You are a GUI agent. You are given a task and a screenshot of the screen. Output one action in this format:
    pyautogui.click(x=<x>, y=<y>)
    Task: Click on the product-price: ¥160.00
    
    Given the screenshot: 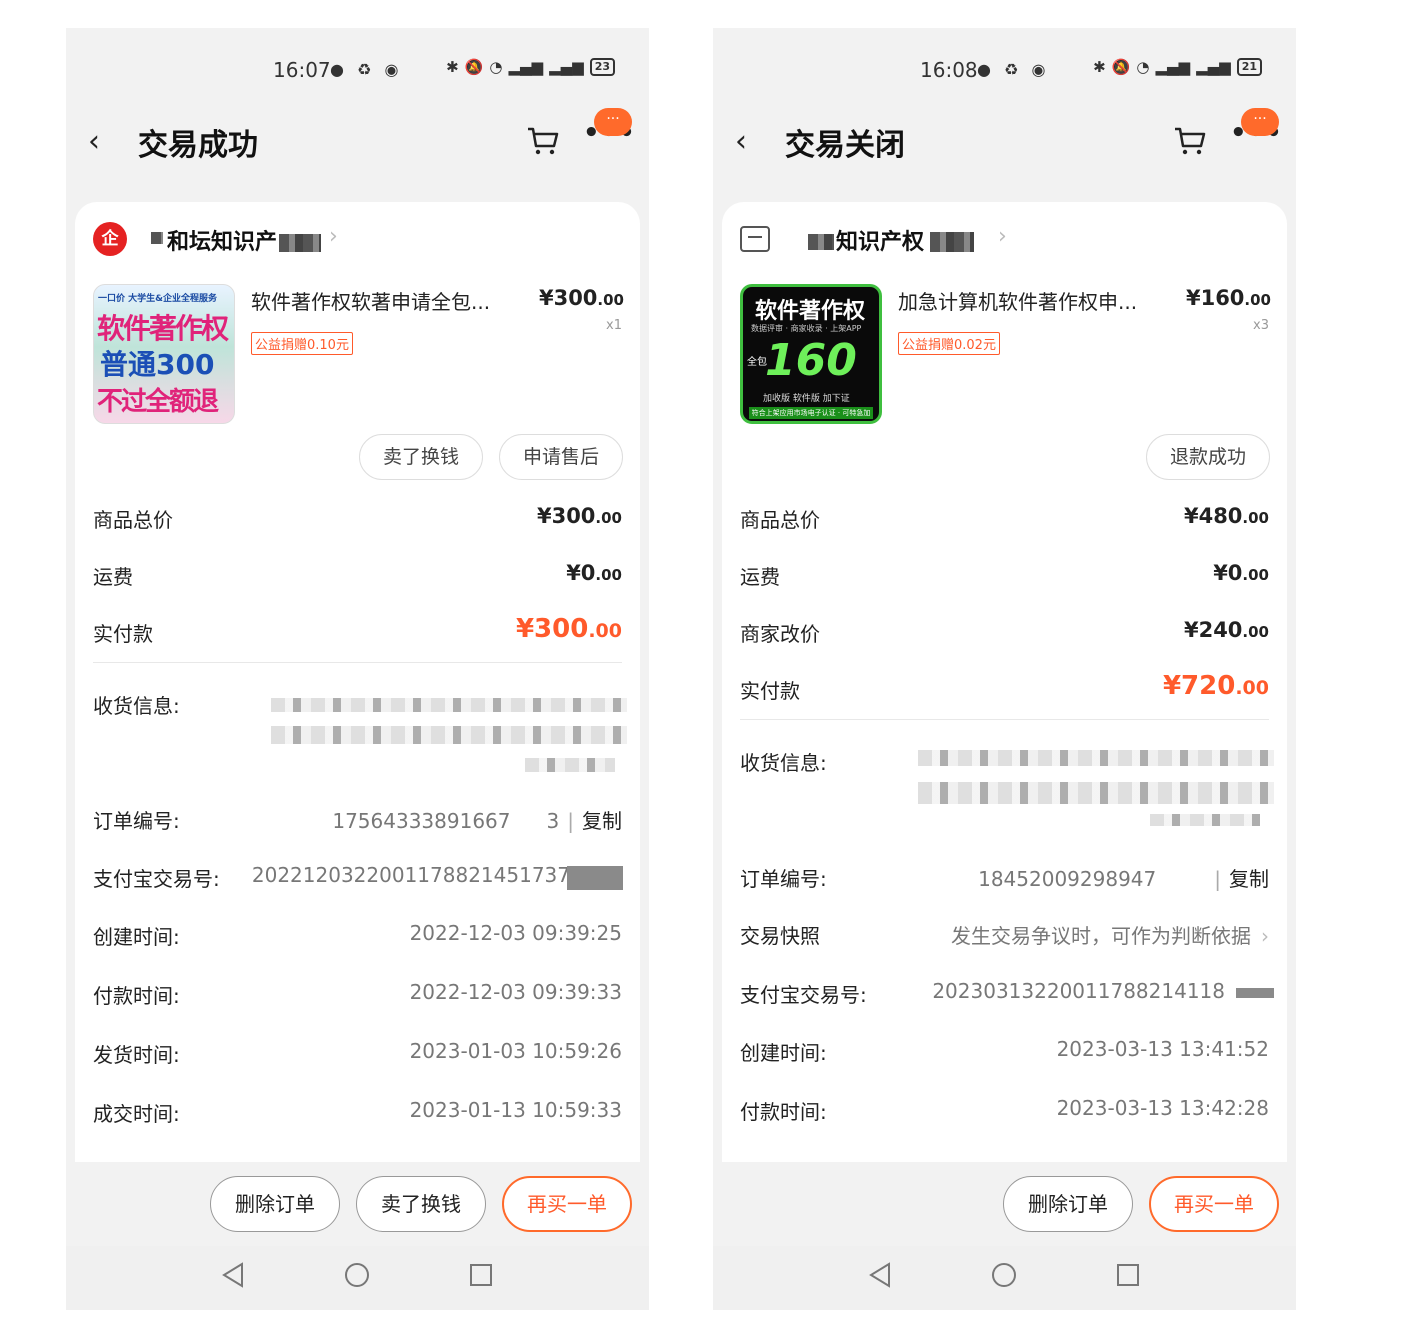 What is the action you would take?
    pyautogui.click(x=1228, y=298)
    